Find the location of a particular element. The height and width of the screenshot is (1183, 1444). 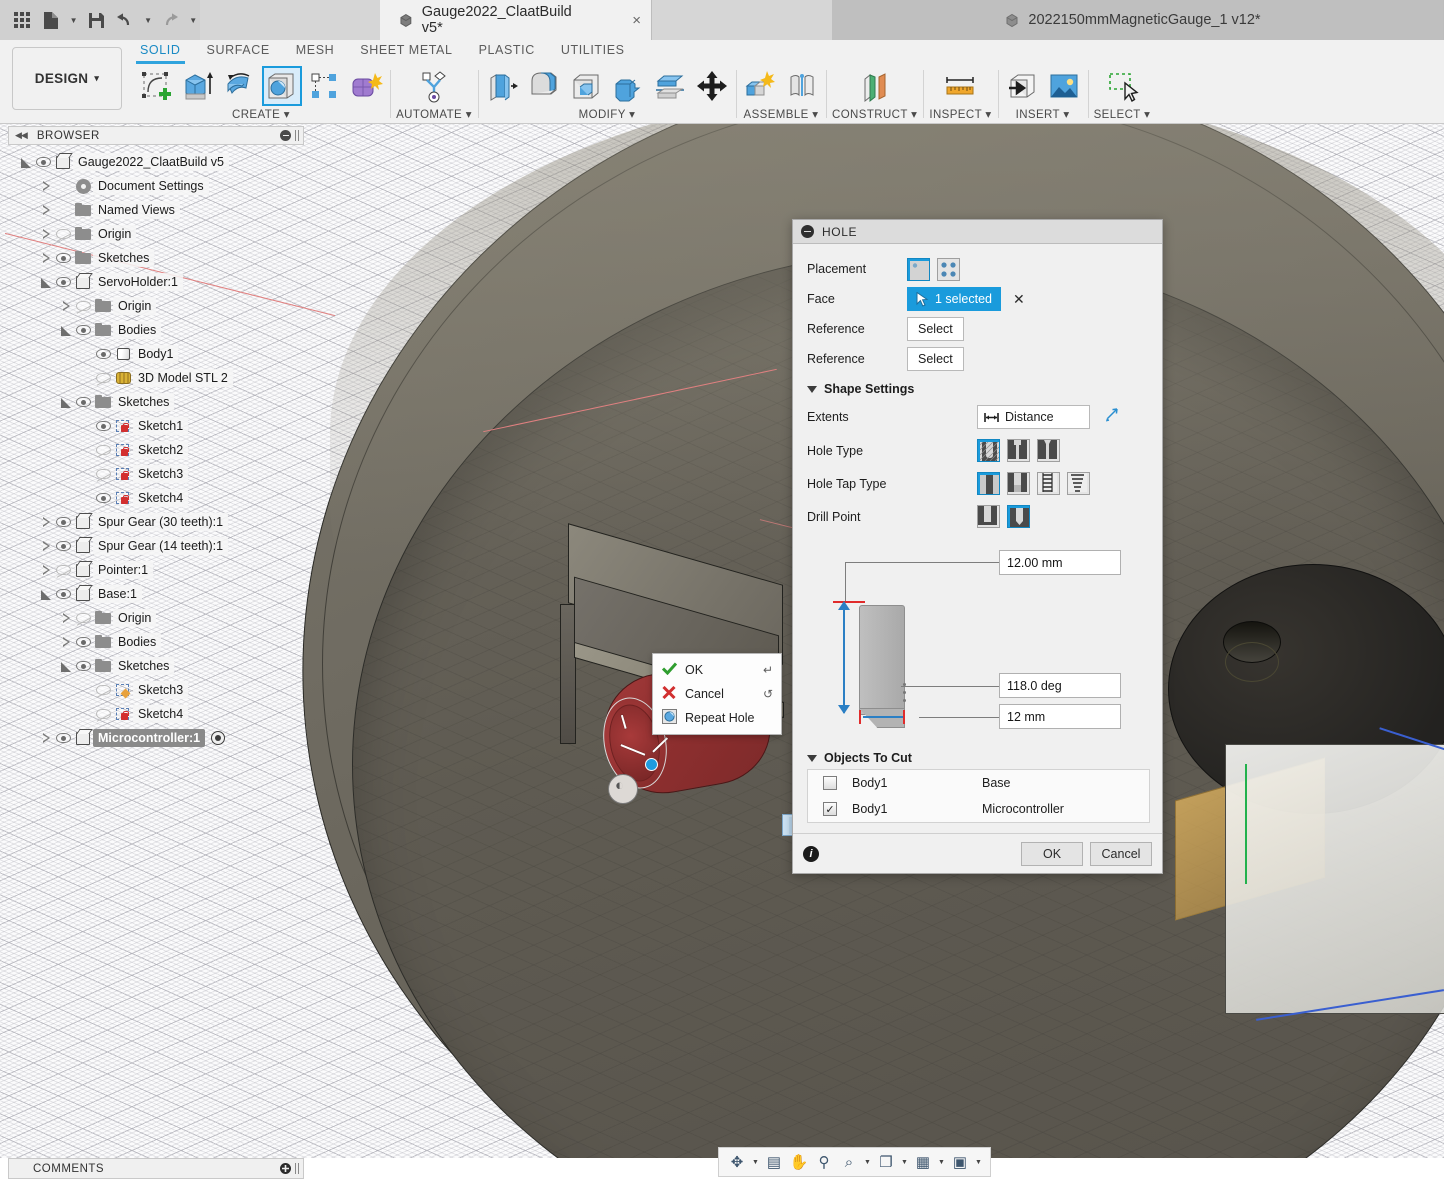

ribbon-group-label-create: CREATE ▾ is located at coordinates (261, 114).